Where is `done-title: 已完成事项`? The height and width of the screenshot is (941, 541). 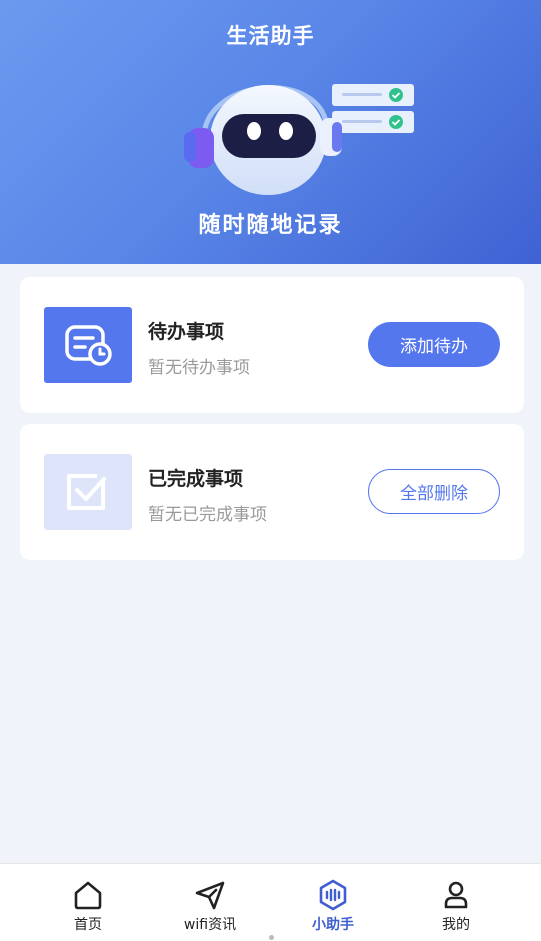
done-title: 已完成事项 is located at coordinates (196, 479).